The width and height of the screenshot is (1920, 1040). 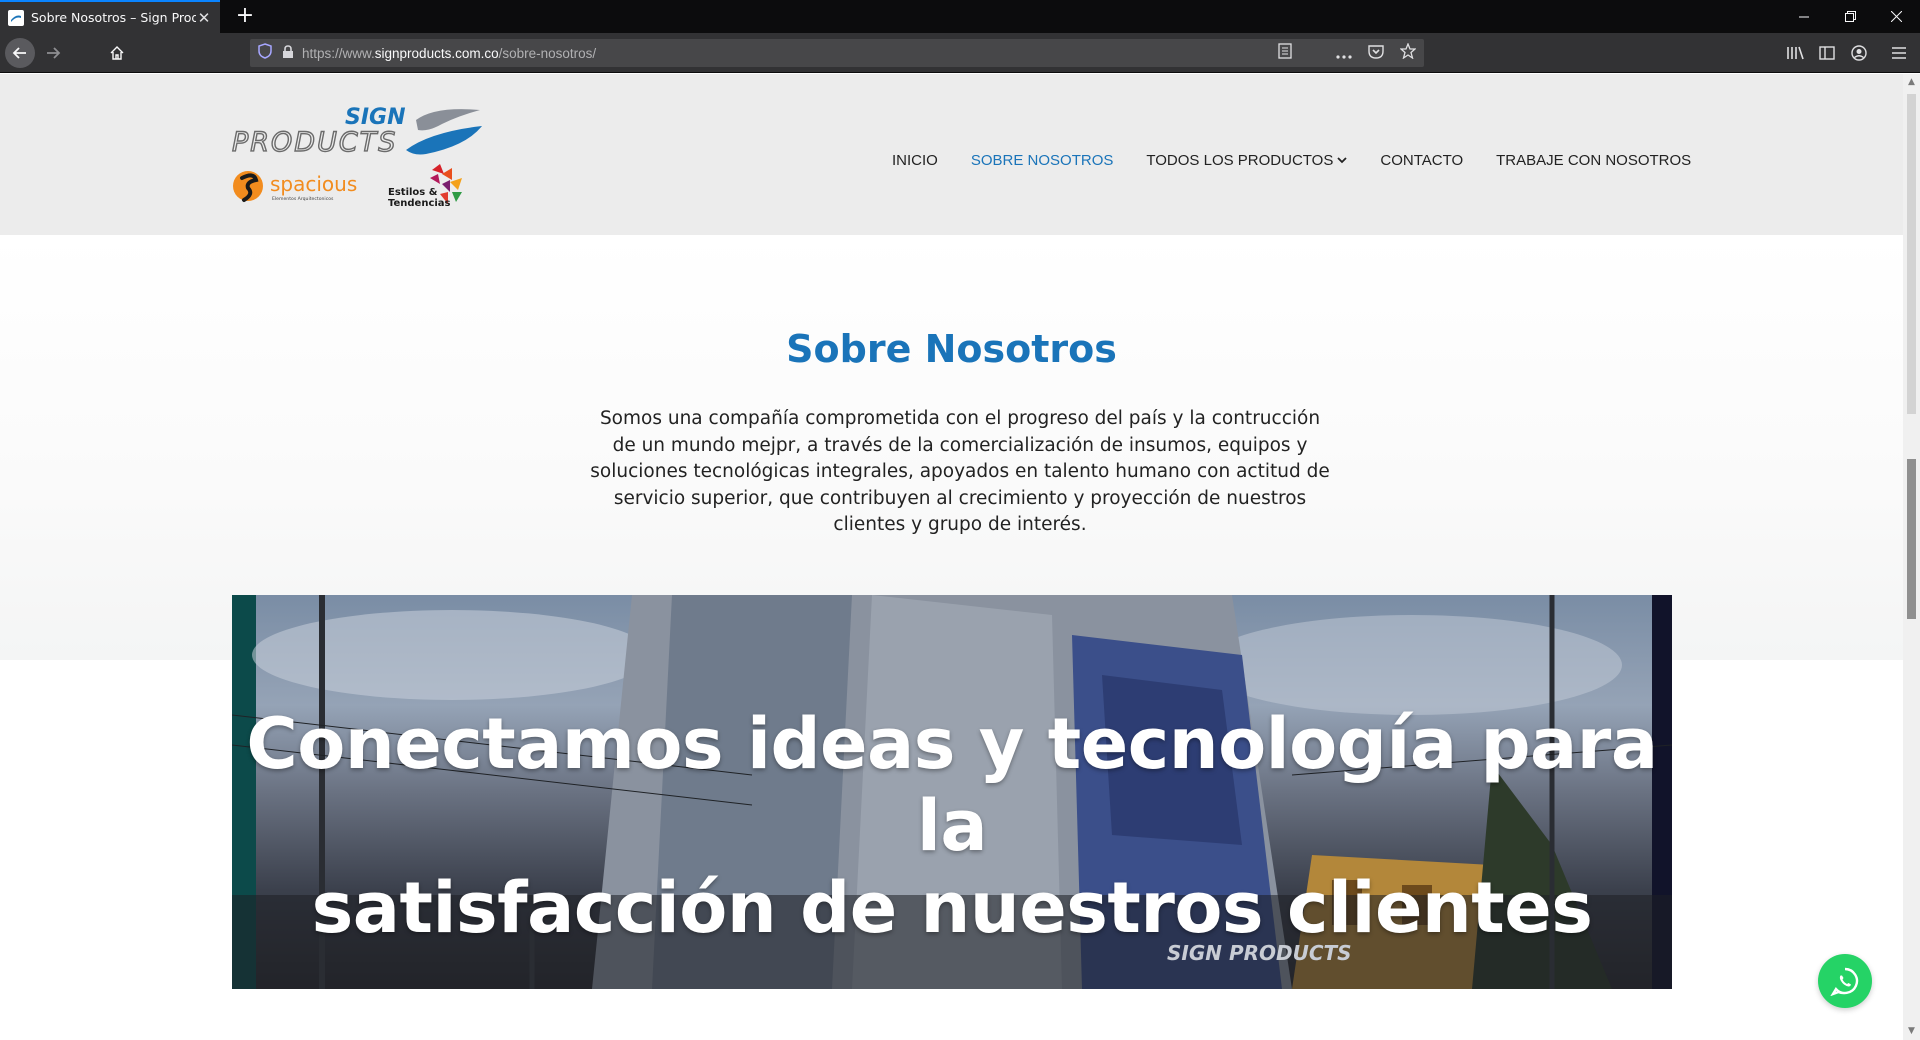 I want to click on back-button, so click(x=20, y=53).